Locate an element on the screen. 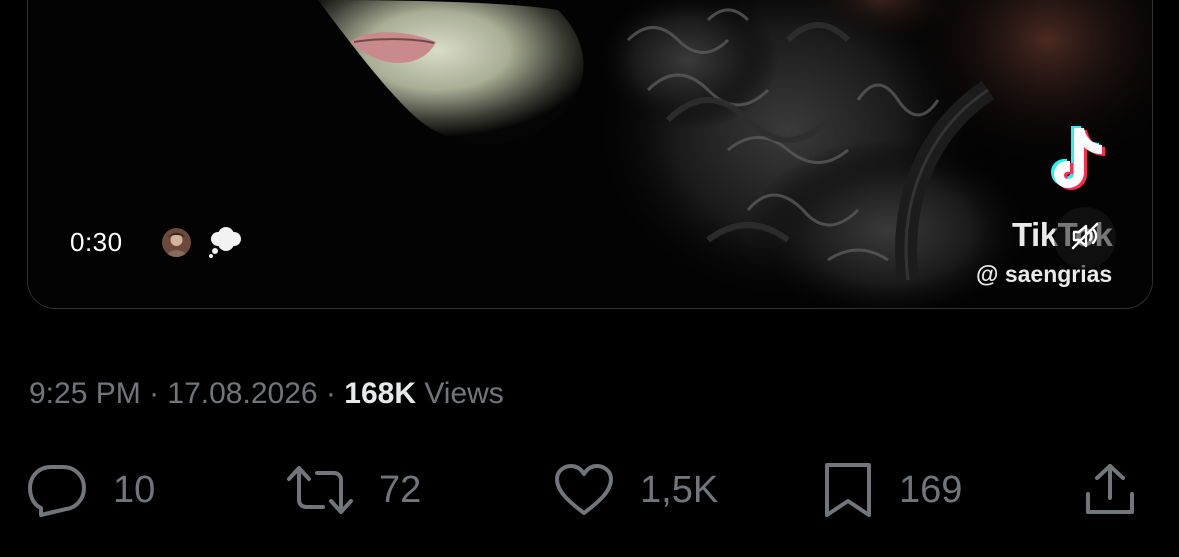 This screenshot has height=557, width=1179. heart-icon is located at coordinates (584, 490).